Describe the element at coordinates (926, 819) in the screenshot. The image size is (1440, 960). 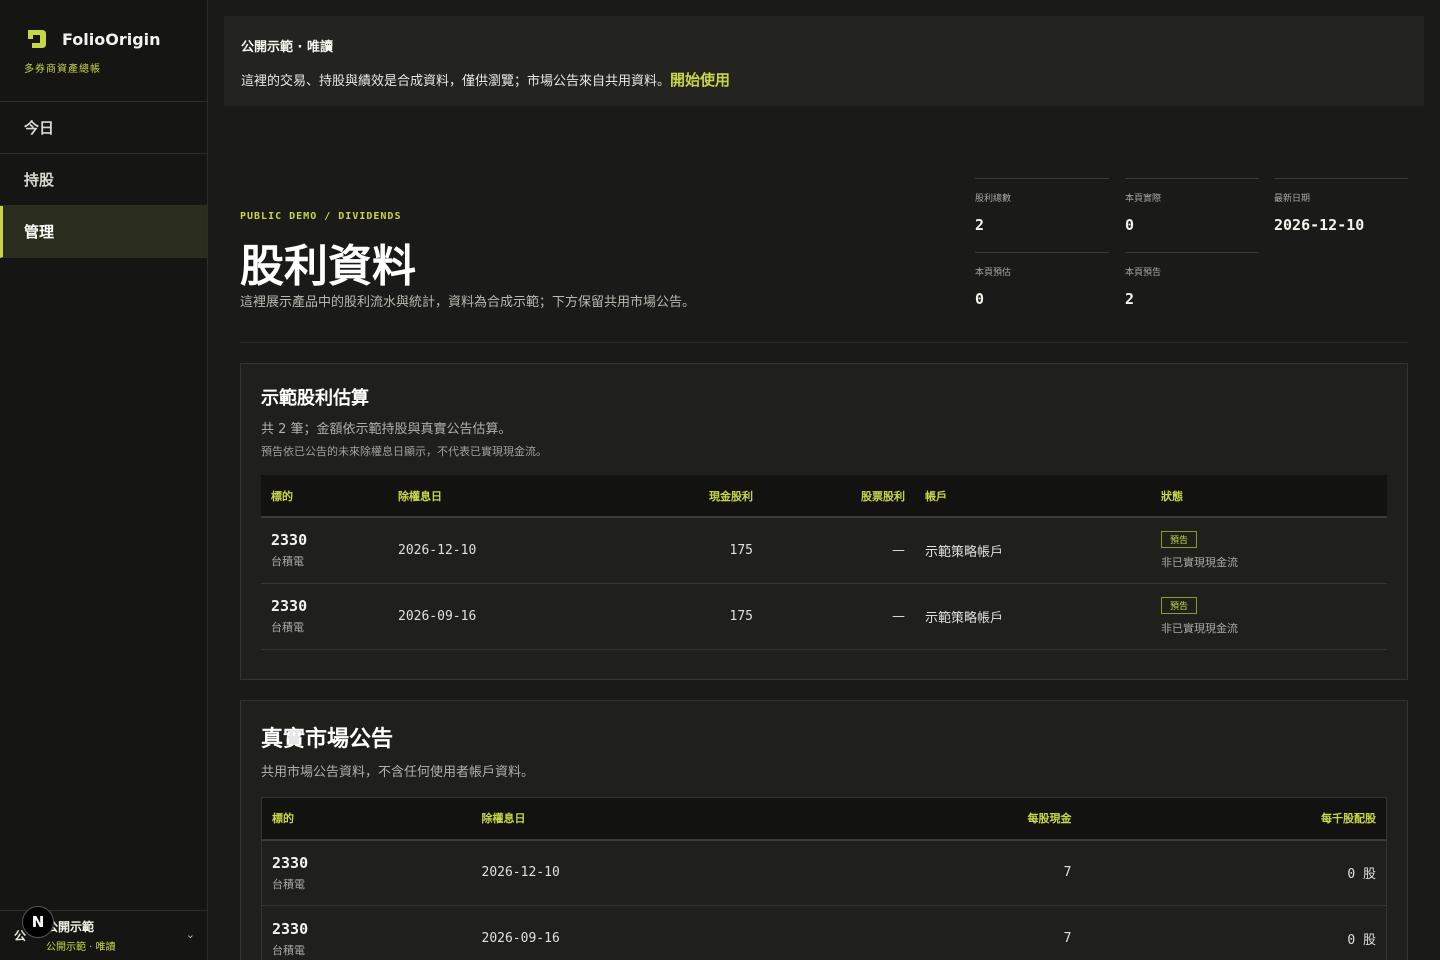
I see `column-header: 每股現金` at that location.